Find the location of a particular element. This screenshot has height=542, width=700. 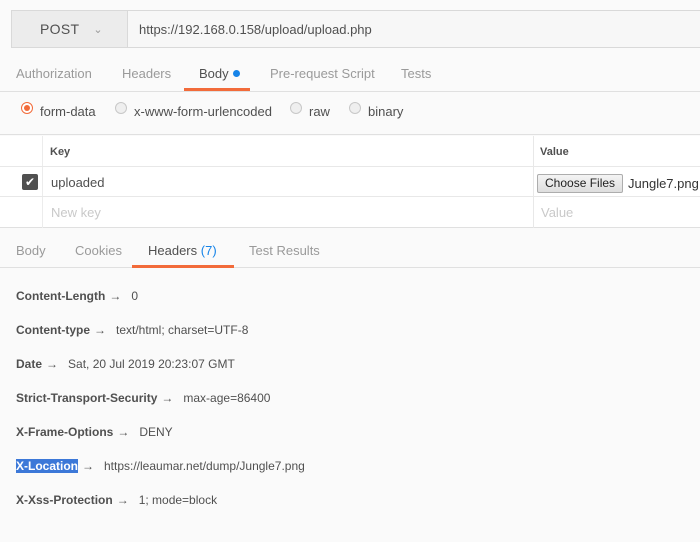

choose-files-button: Choose Files is located at coordinates (580, 183).